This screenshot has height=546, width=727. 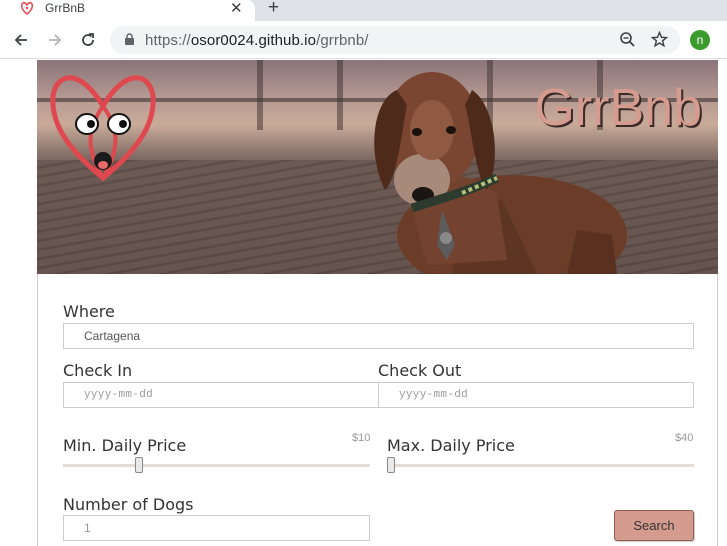 I want to click on reload-button, so click(x=88, y=40).